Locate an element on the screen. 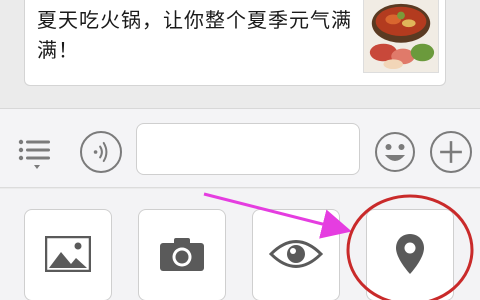 This screenshot has width=480, height=300. emoji-icon is located at coordinates (395, 152).